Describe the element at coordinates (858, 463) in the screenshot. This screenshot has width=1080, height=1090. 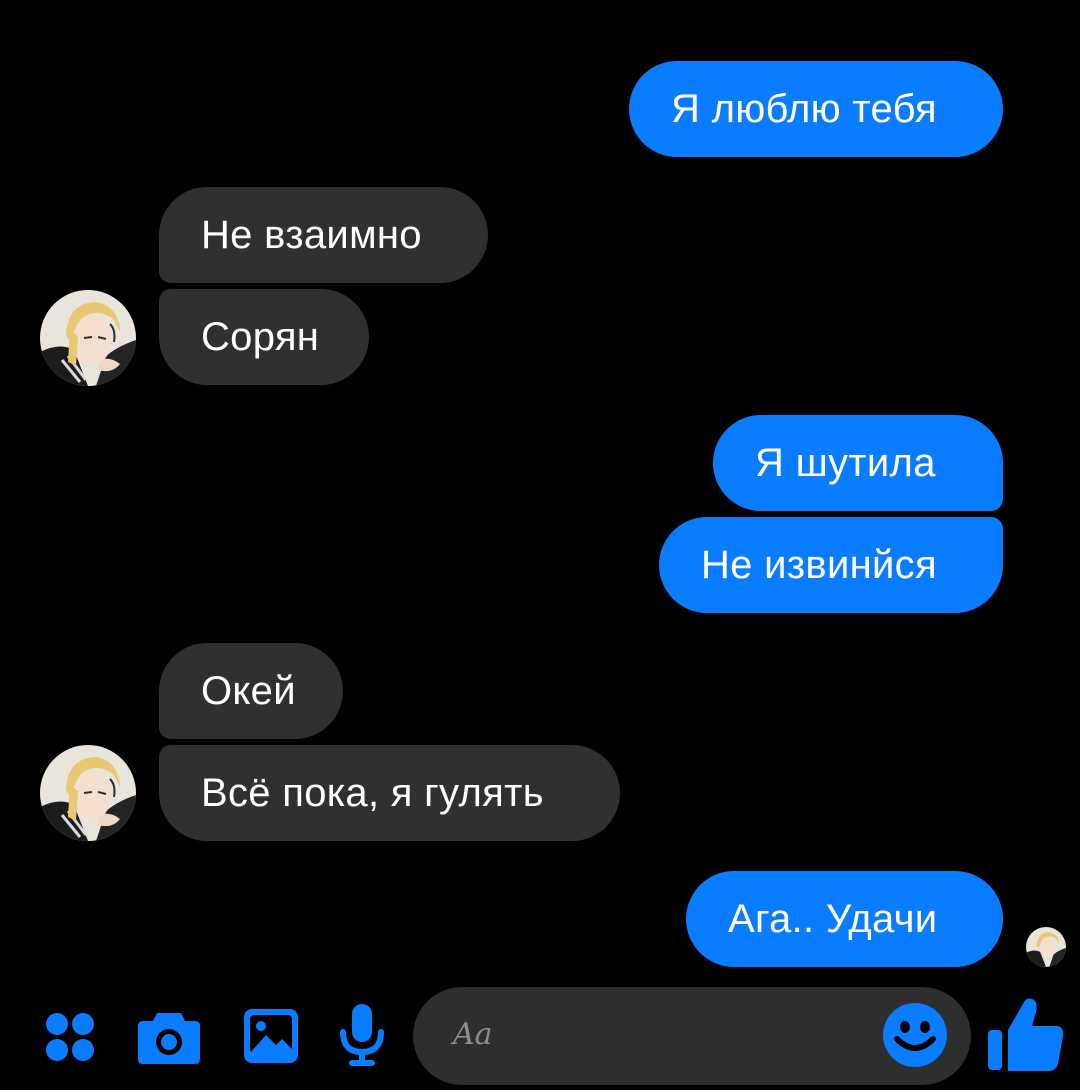
I see `outgoing-message: Я шутила` at that location.